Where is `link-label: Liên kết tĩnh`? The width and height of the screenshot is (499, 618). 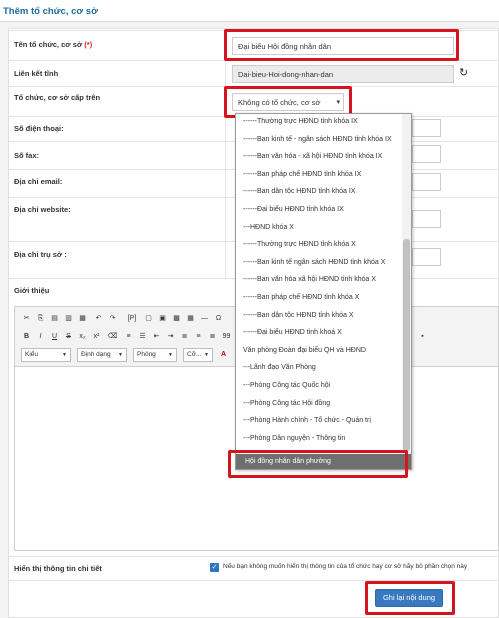 link-label: Liên kết tĩnh is located at coordinates (36, 73).